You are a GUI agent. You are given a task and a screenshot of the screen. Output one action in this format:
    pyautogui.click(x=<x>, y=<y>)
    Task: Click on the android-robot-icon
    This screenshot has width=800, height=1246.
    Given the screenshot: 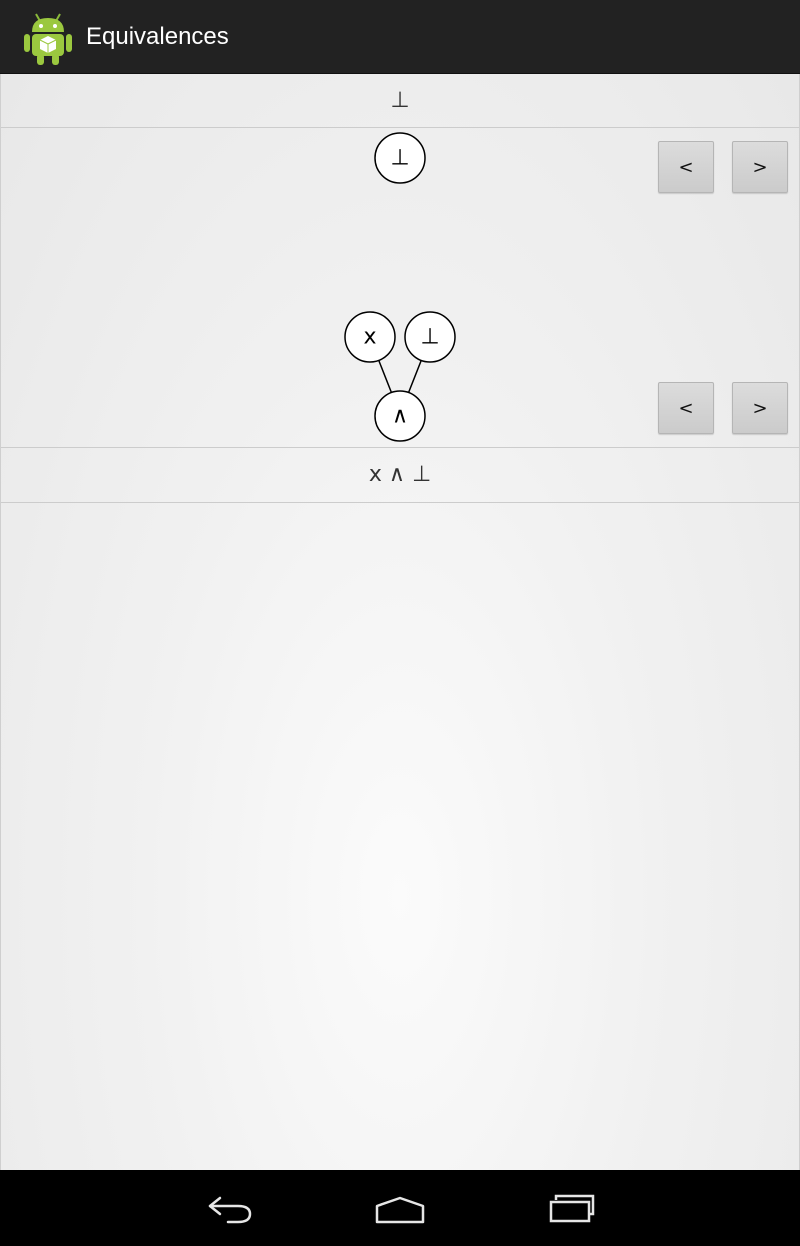 What is the action you would take?
    pyautogui.click(x=48, y=37)
    